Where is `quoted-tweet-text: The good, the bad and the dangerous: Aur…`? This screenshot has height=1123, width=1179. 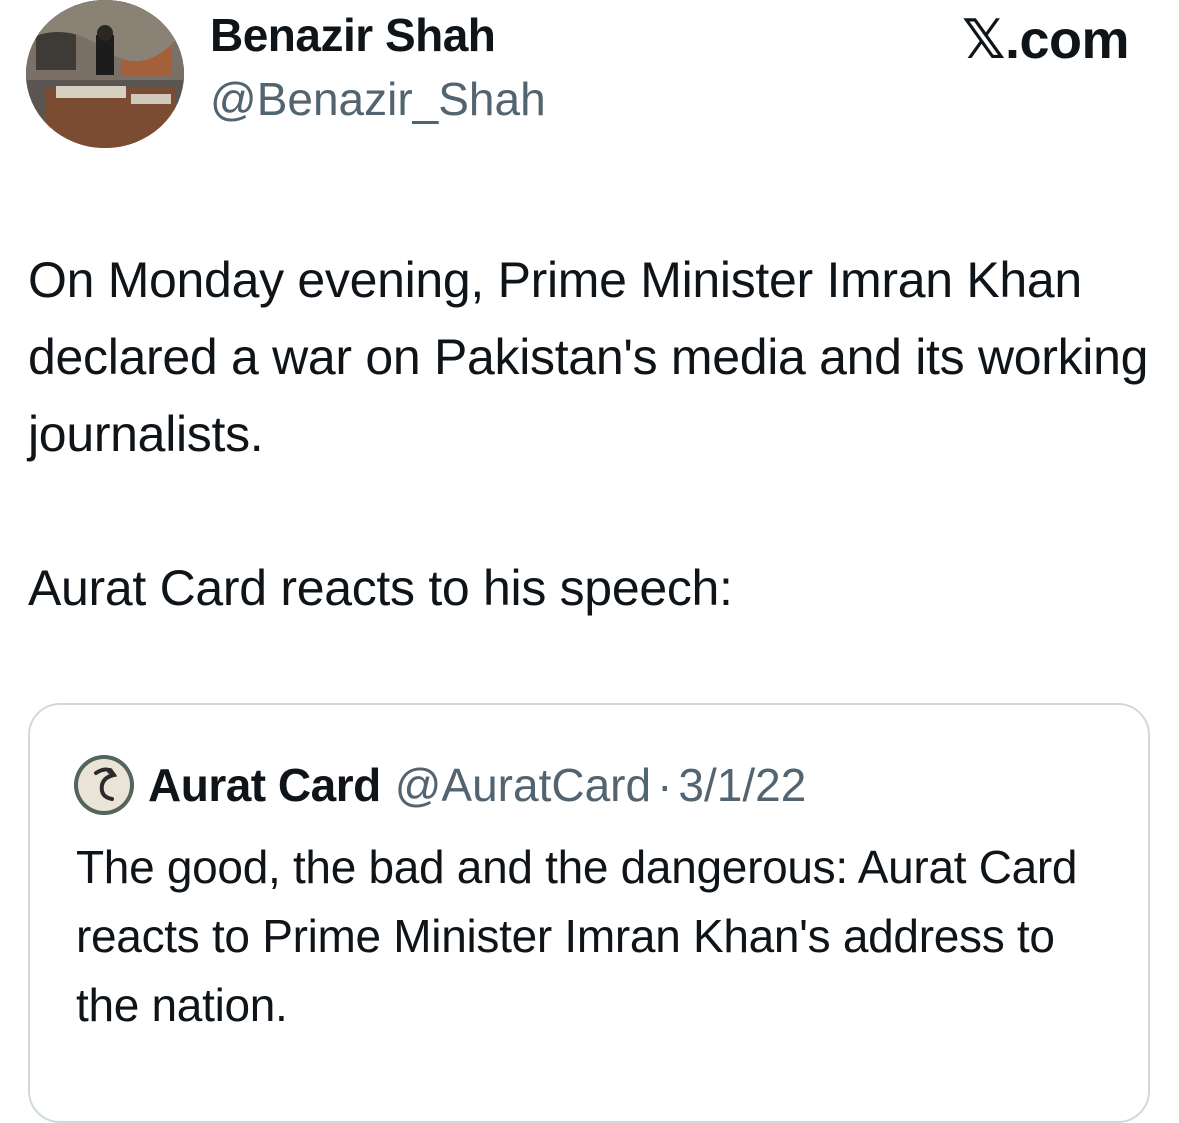 quoted-tweet-text: The good, the bad and the dangerous: Aur… is located at coordinates (577, 936).